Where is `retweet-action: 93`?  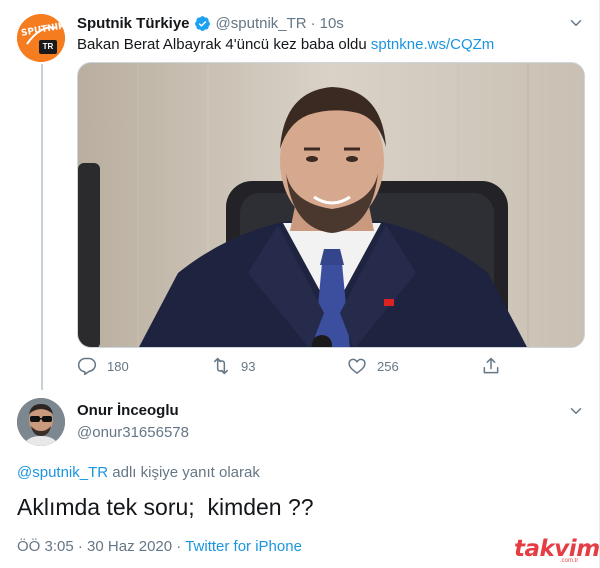 retweet-action: 93 is located at coordinates (233, 366).